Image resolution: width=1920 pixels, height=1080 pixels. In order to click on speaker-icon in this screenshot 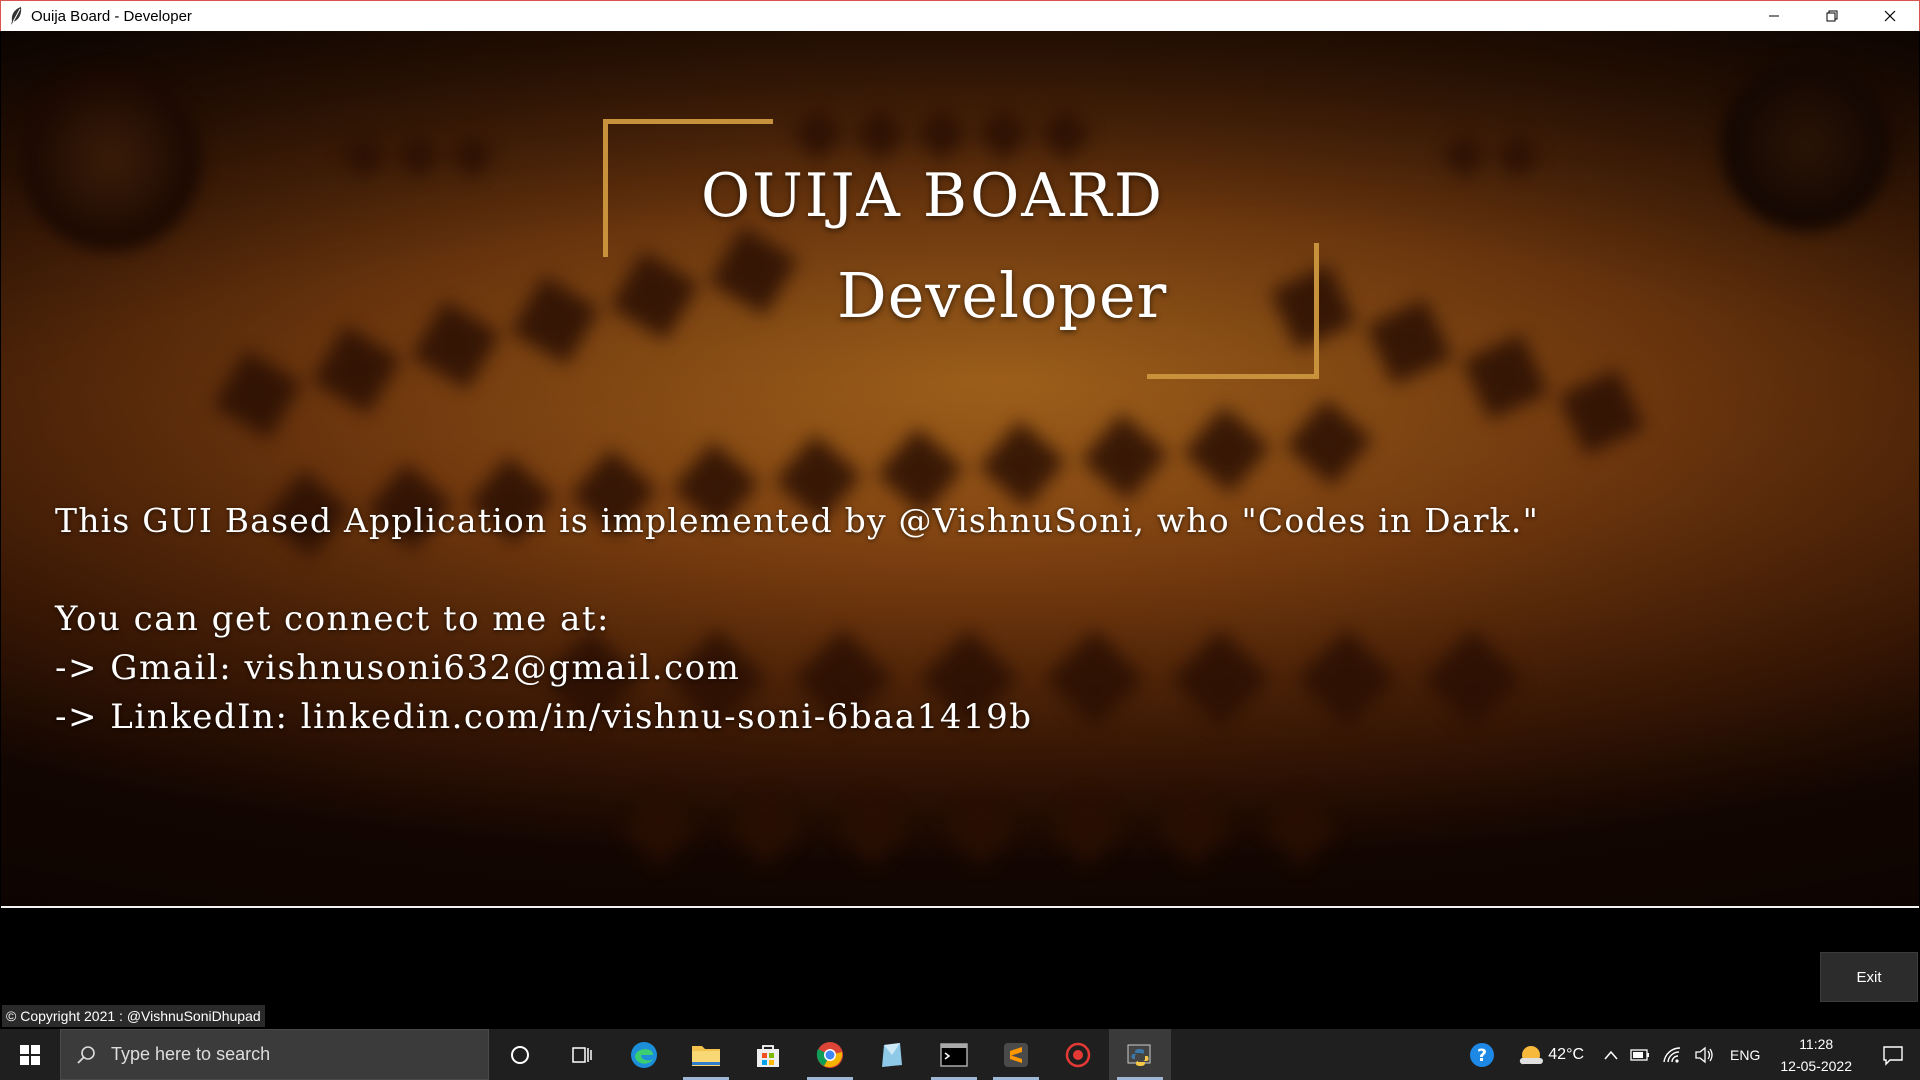, I will do `click(1704, 1054)`.